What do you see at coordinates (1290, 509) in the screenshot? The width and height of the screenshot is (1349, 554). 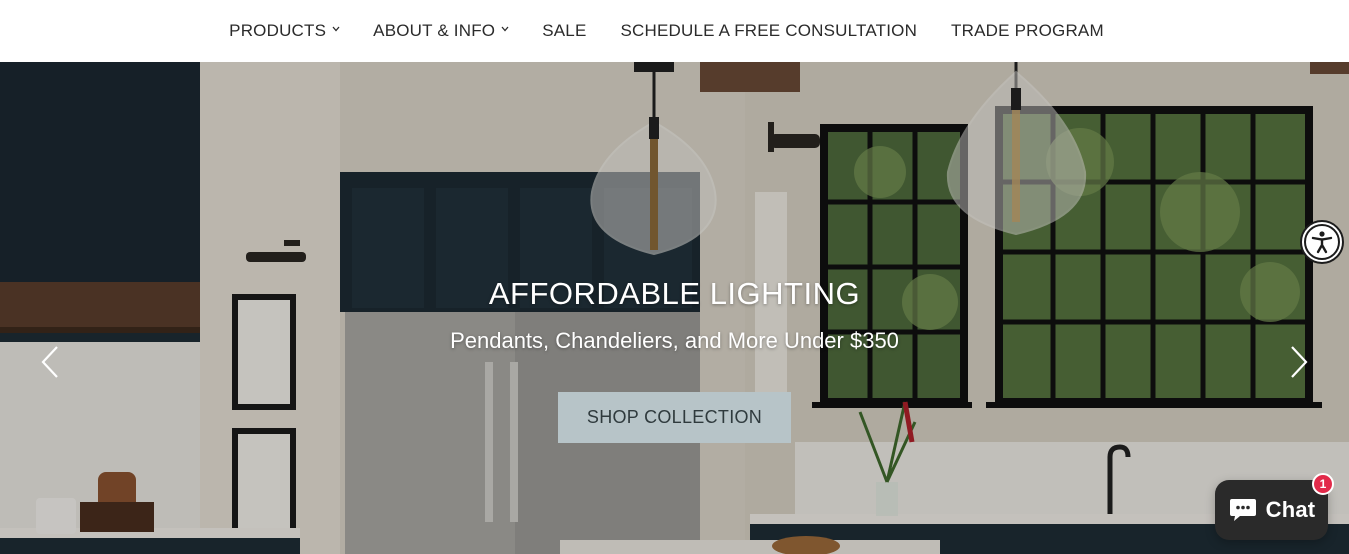 I see `chat-label: Chat` at bounding box center [1290, 509].